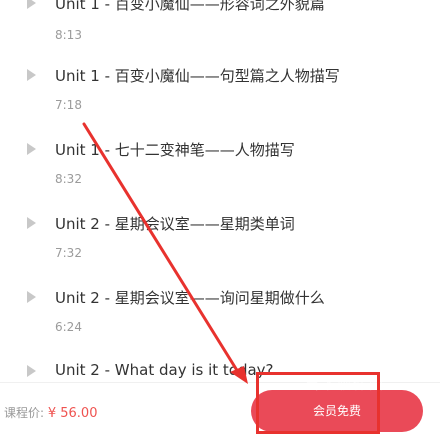 The width and height of the screenshot is (440, 439). Describe the element at coordinates (68, 35) in the screenshot. I see `lesson-duration: 8:13` at that location.